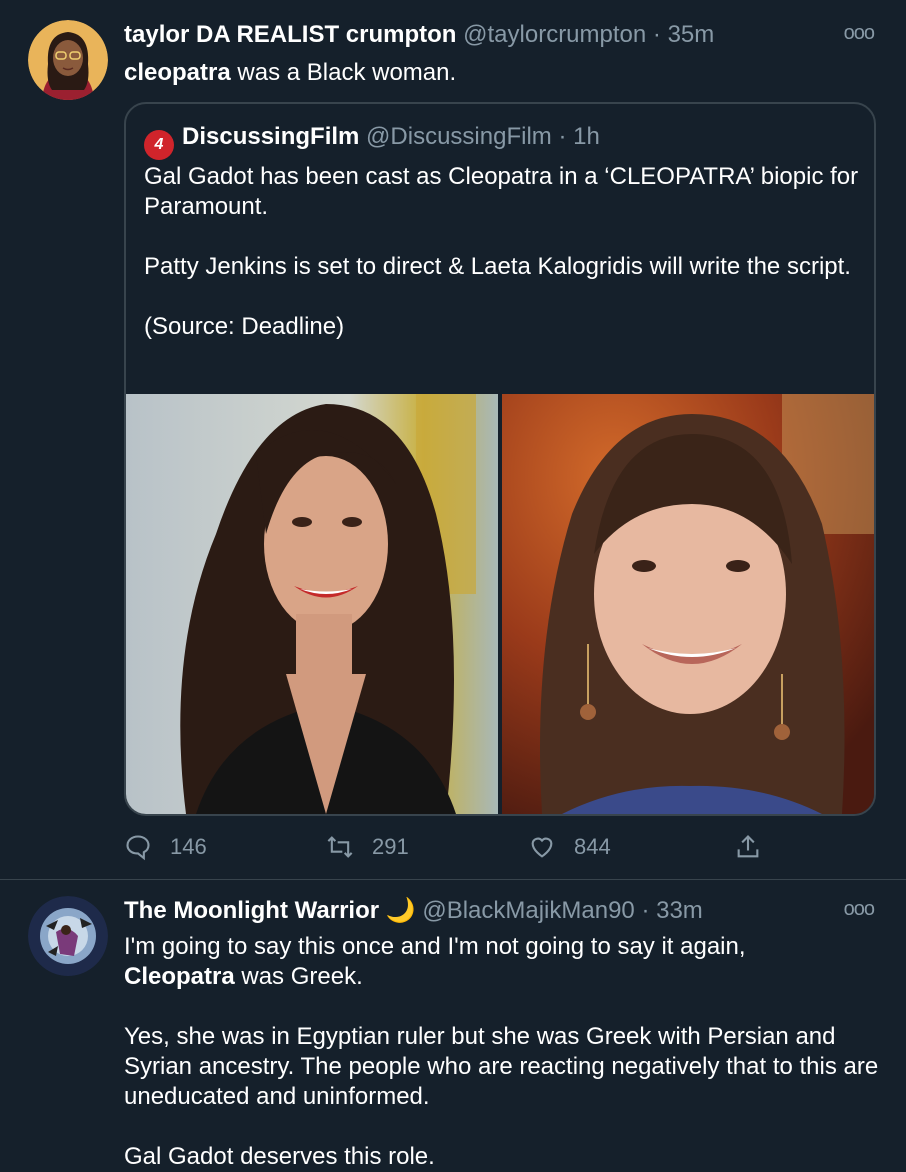 This screenshot has width=906, height=1172. What do you see at coordinates (592, 846) in the screenshot?
I see `like-count: 844` at bounding box center [592, 846].